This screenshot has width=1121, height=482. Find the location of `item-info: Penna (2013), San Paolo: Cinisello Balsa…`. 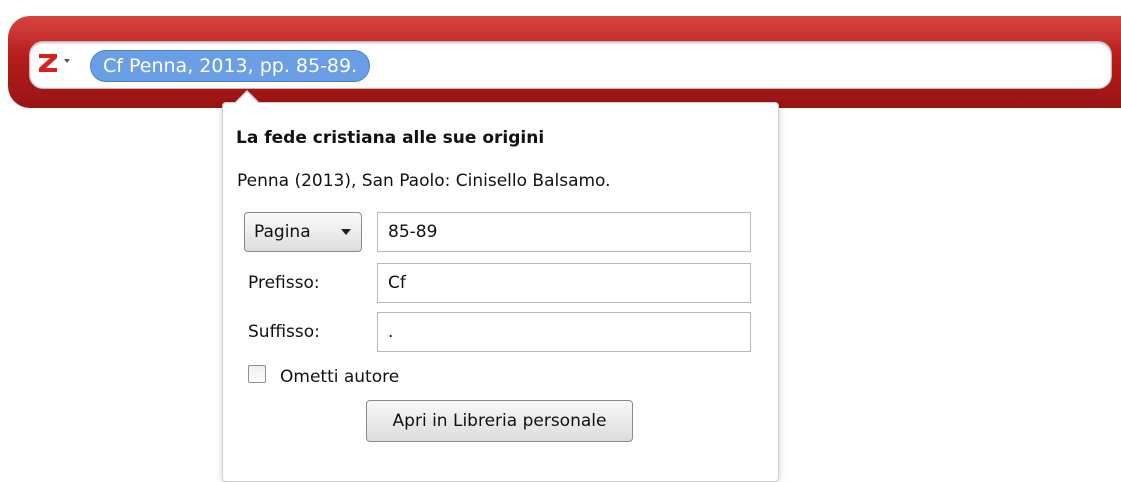

item-info: Penna (2013), San Paolo: Cinisello Balsa… is located at coordinates (424, 181).